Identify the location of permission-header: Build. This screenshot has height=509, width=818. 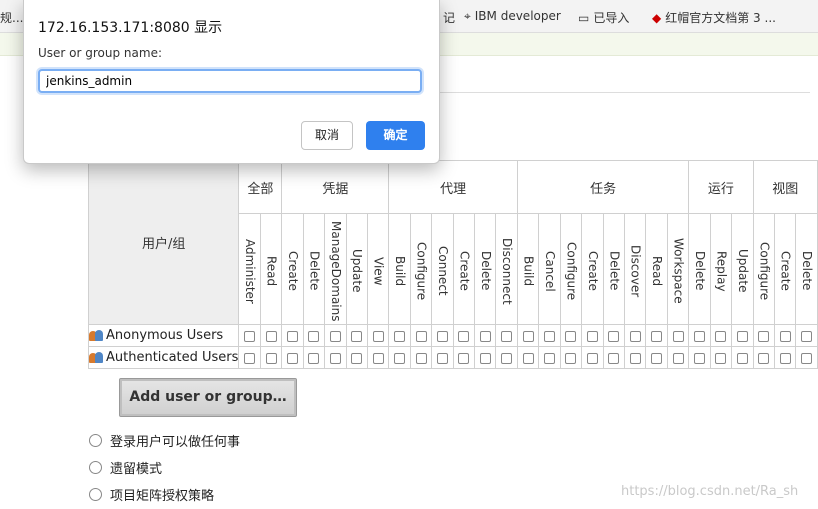
(528, 269).